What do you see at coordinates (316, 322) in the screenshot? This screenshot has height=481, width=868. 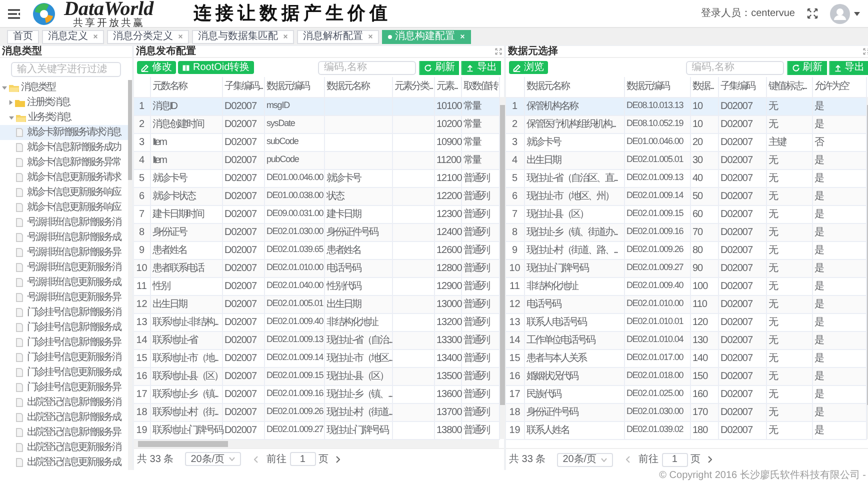 I see `table-row: 13 联系地址-非结构... D02007 DE02.01.009.40 非结构化地址 13200 普通列` at bounding box center [316, 322].